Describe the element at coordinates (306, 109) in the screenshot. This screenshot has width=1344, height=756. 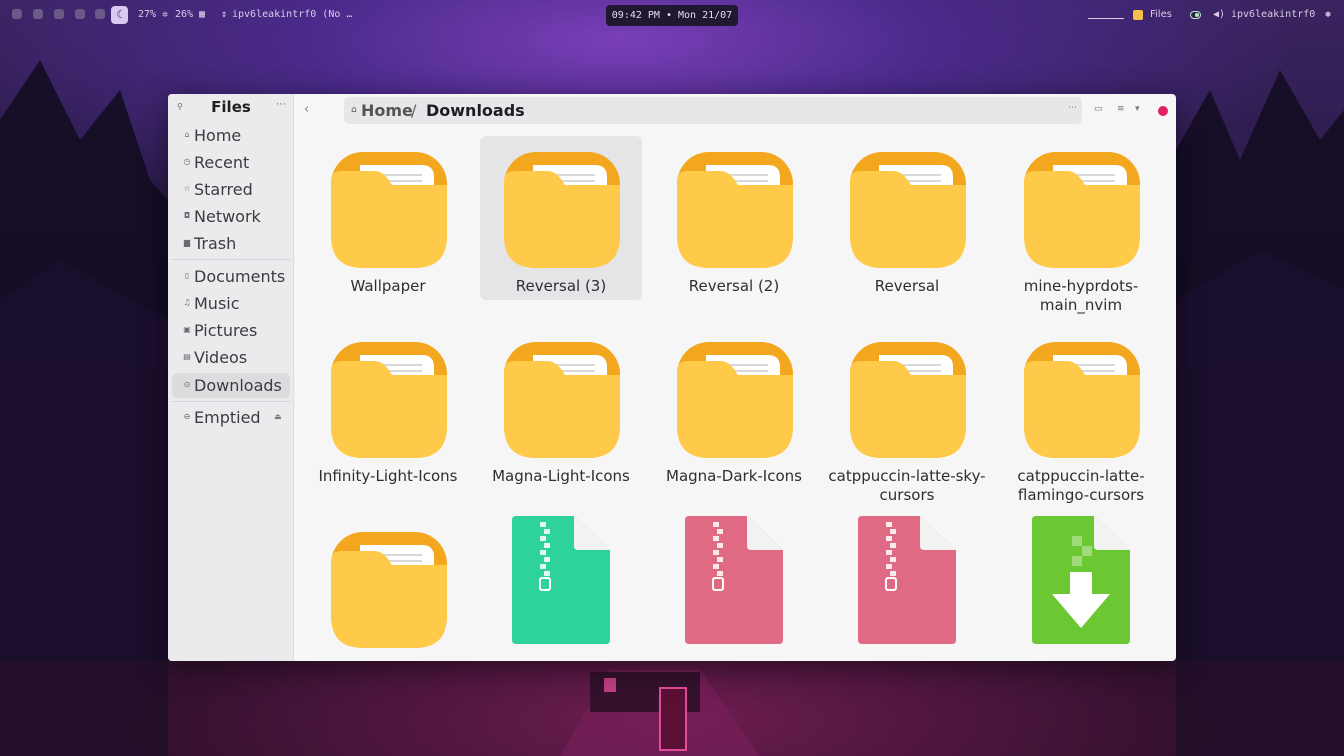
I see `back-icon: ‹` at that location.